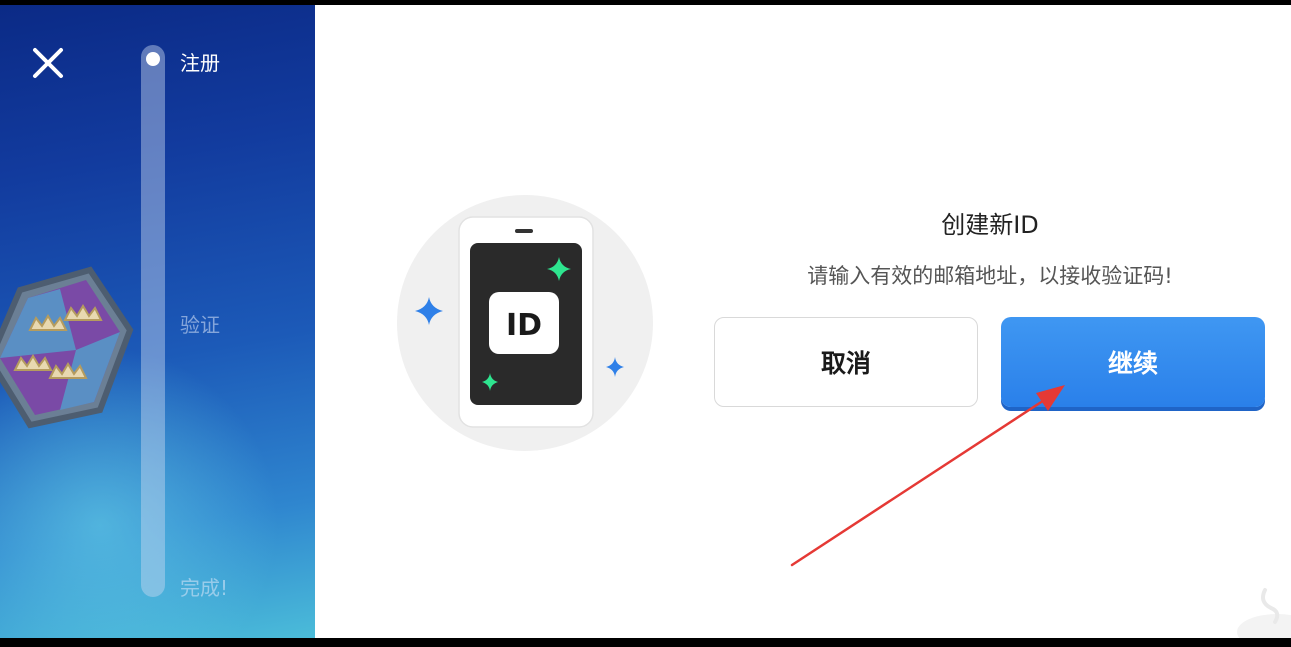 Image resolution: width=1291 pixels, height=647 pixels. I want to click on phone-id-icon: ID, so click(519, 322).